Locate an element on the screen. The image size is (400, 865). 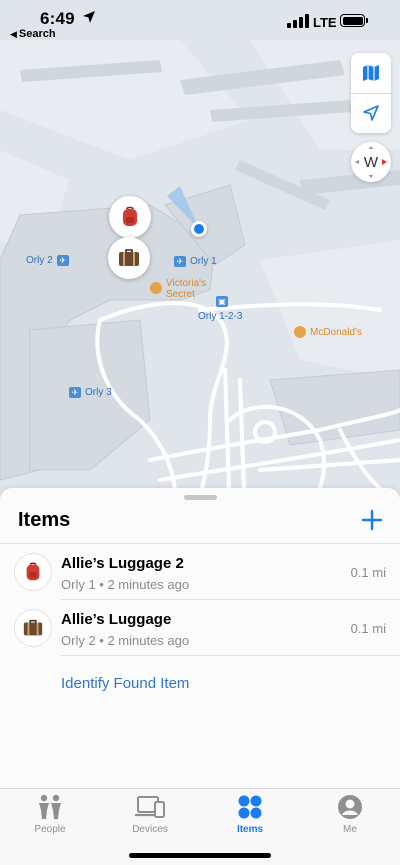
tab-label: Devices is located at coordinates (150, 829).